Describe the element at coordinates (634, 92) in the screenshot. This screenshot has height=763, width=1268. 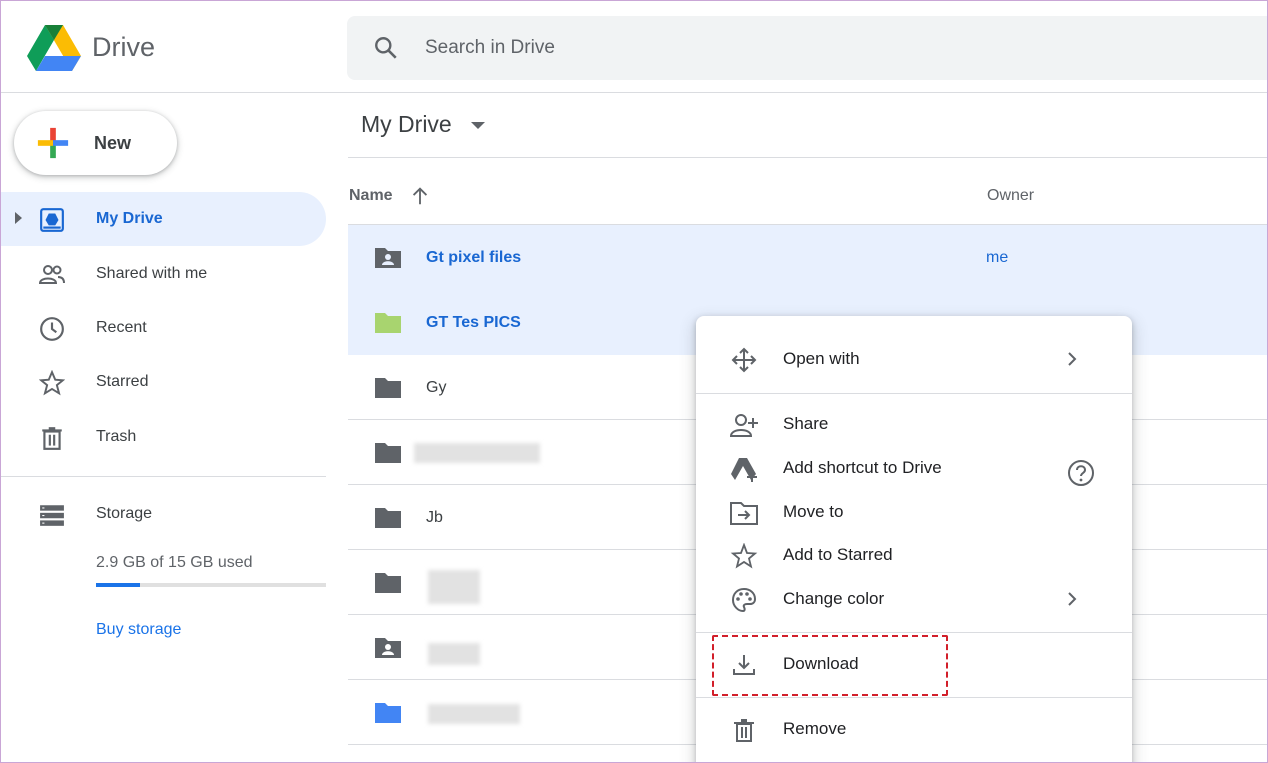
I see `header-divider` at that location.